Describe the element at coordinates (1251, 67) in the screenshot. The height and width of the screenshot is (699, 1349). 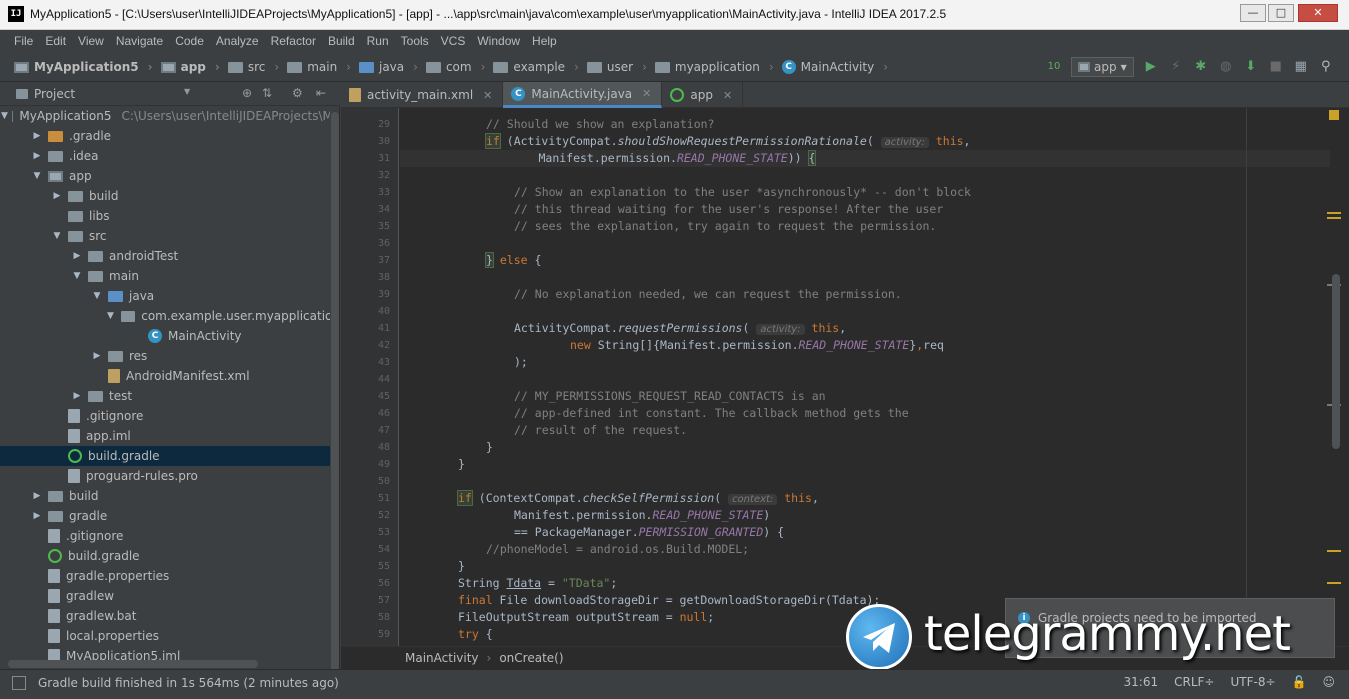
I see `attach-debugger-icon: ⬇` at that location.